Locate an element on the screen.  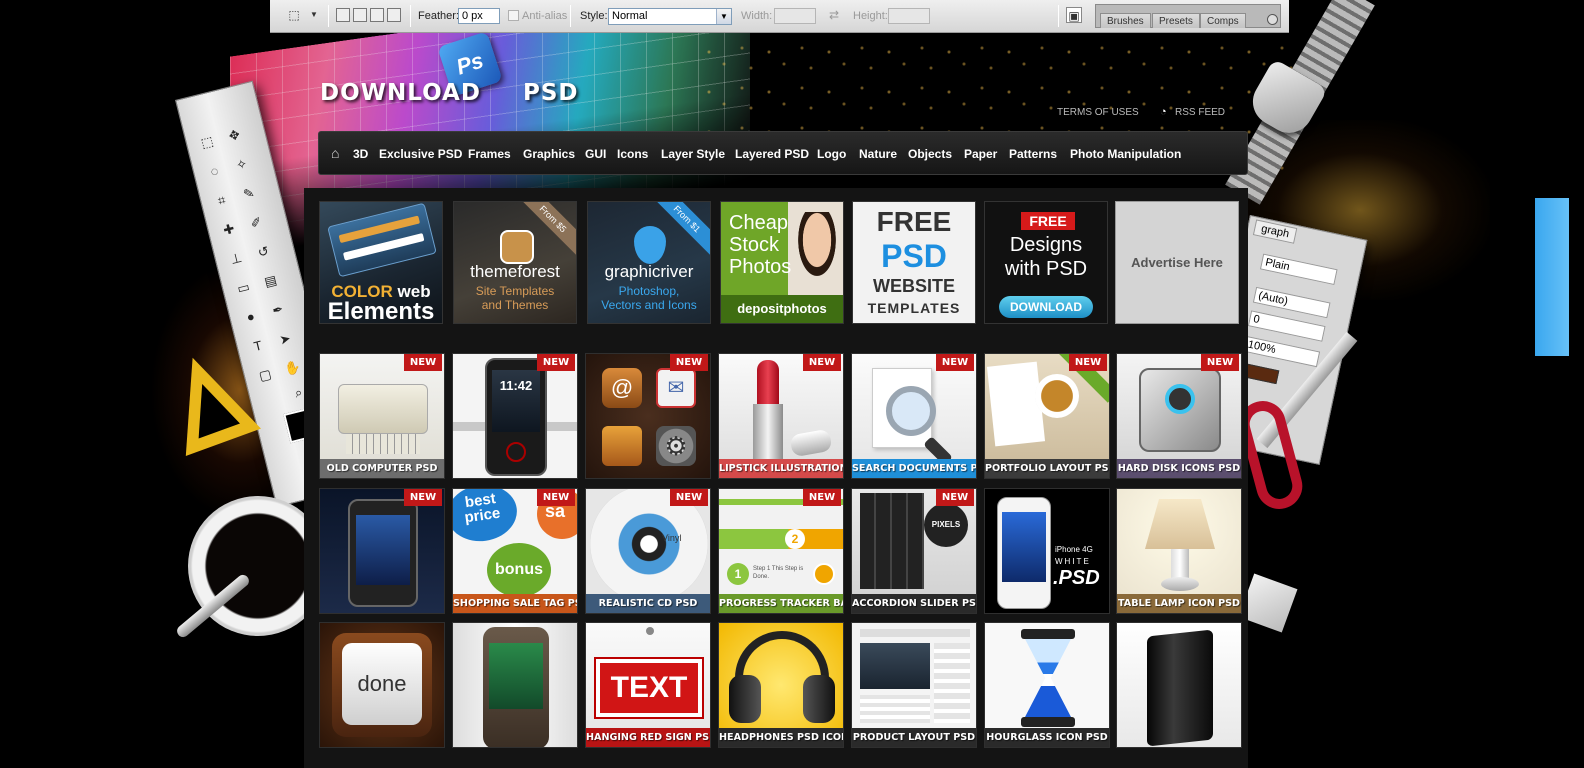
nav-item-photo-manipulation: Photo Manipulation is located at coordinates (1125, 154).